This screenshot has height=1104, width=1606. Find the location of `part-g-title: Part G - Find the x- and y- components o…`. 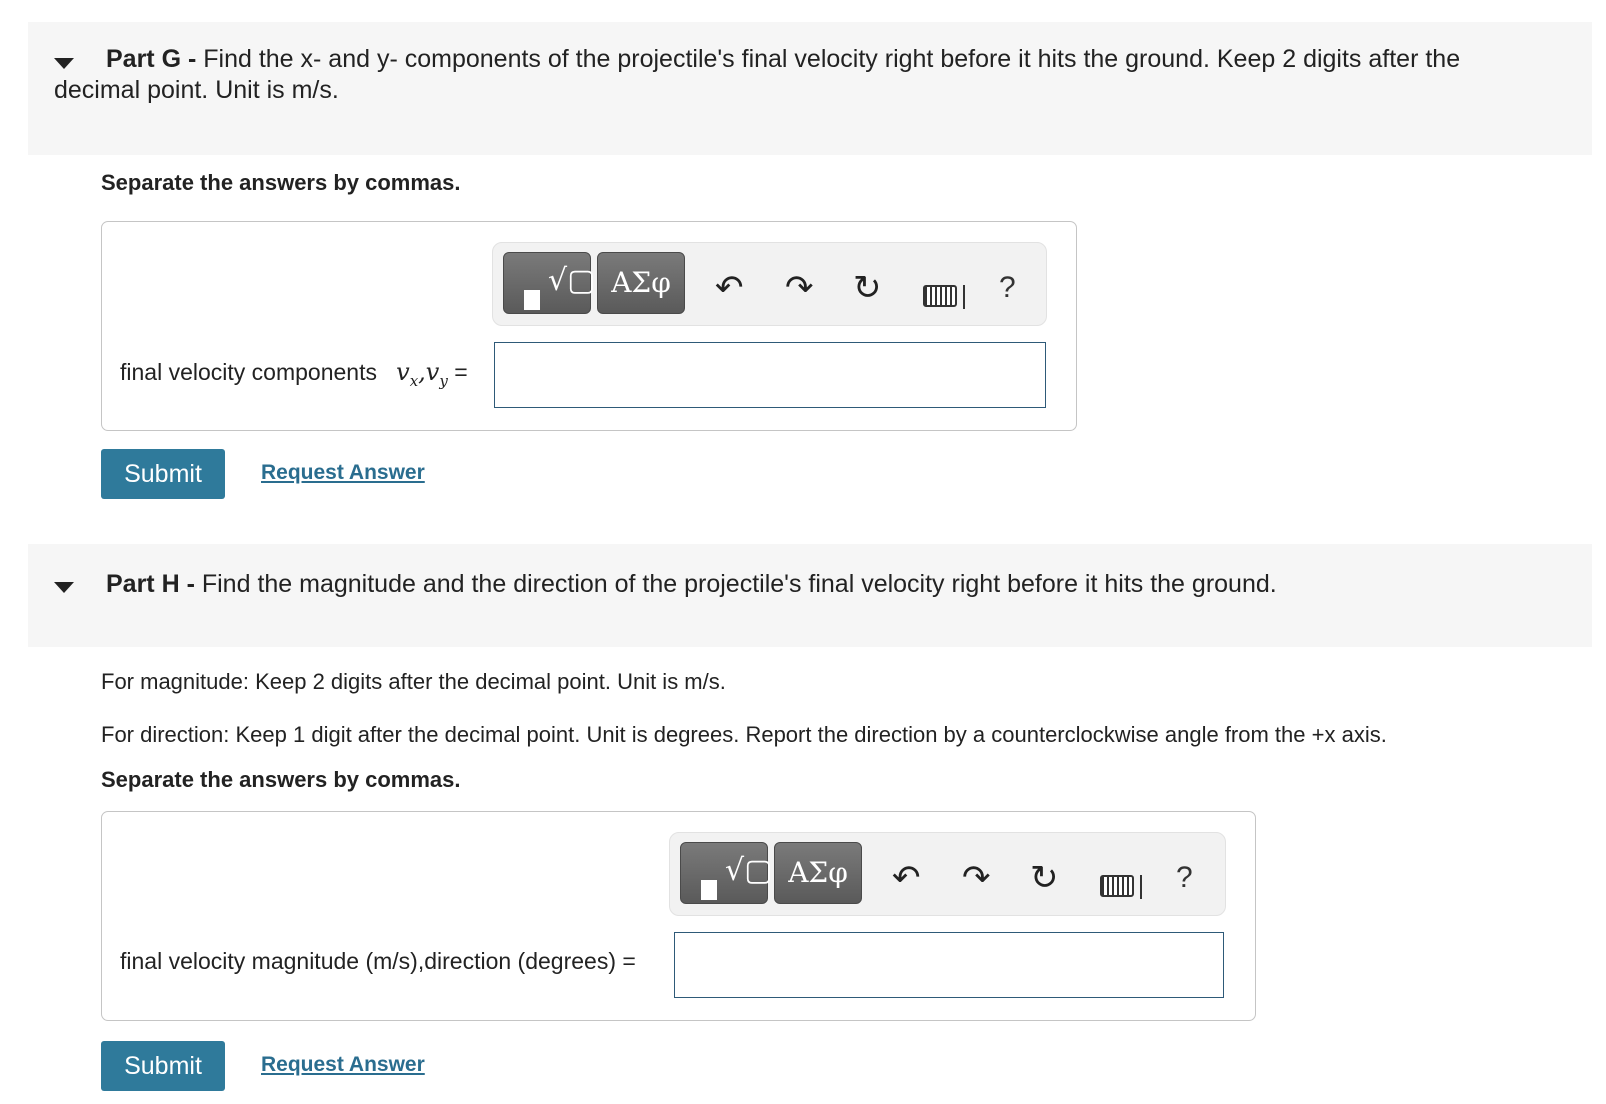

part-g-title: Part G - Find the x- and y- components o… is located at coordinates (788, 75).